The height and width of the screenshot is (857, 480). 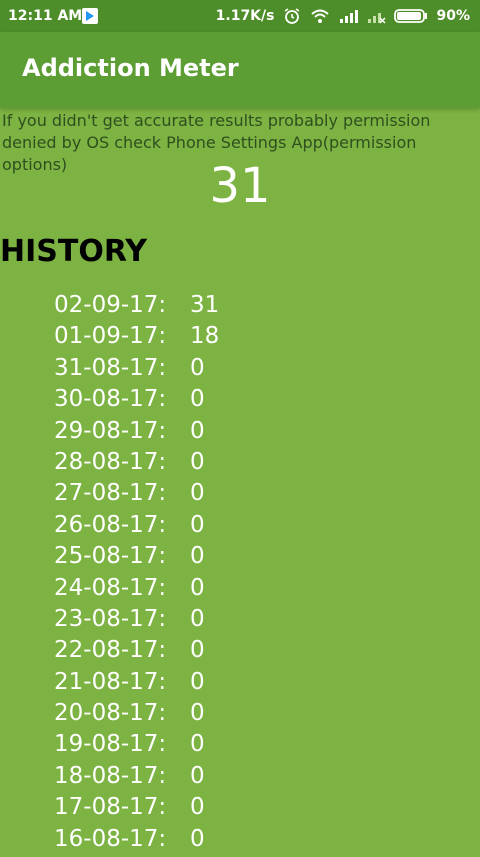 I want to click on history-row: 18-08-17: 0, so click(x=136, y=778).